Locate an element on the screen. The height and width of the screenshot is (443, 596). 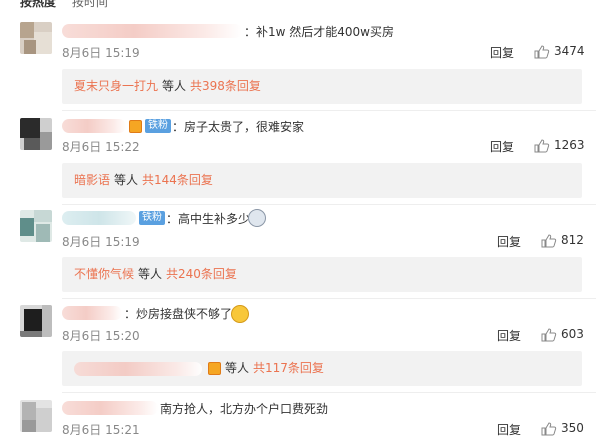
sub-reply-summary: 暗影语 等人 共144条回复 is located at coordinates (322, 180).